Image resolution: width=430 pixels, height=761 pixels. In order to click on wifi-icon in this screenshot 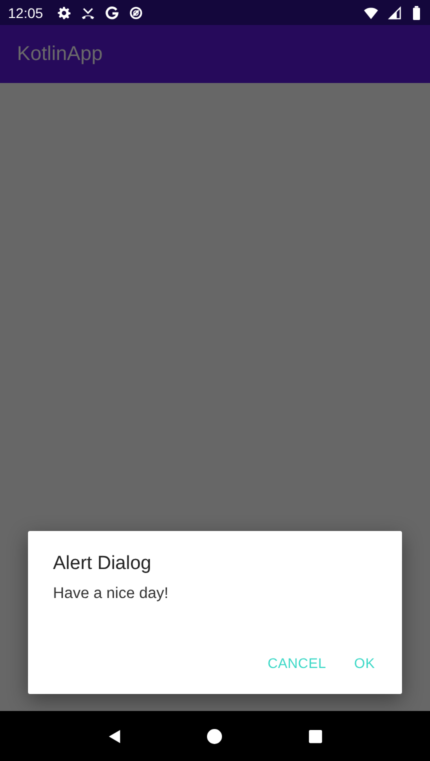, I will do `click(371, 13)`.